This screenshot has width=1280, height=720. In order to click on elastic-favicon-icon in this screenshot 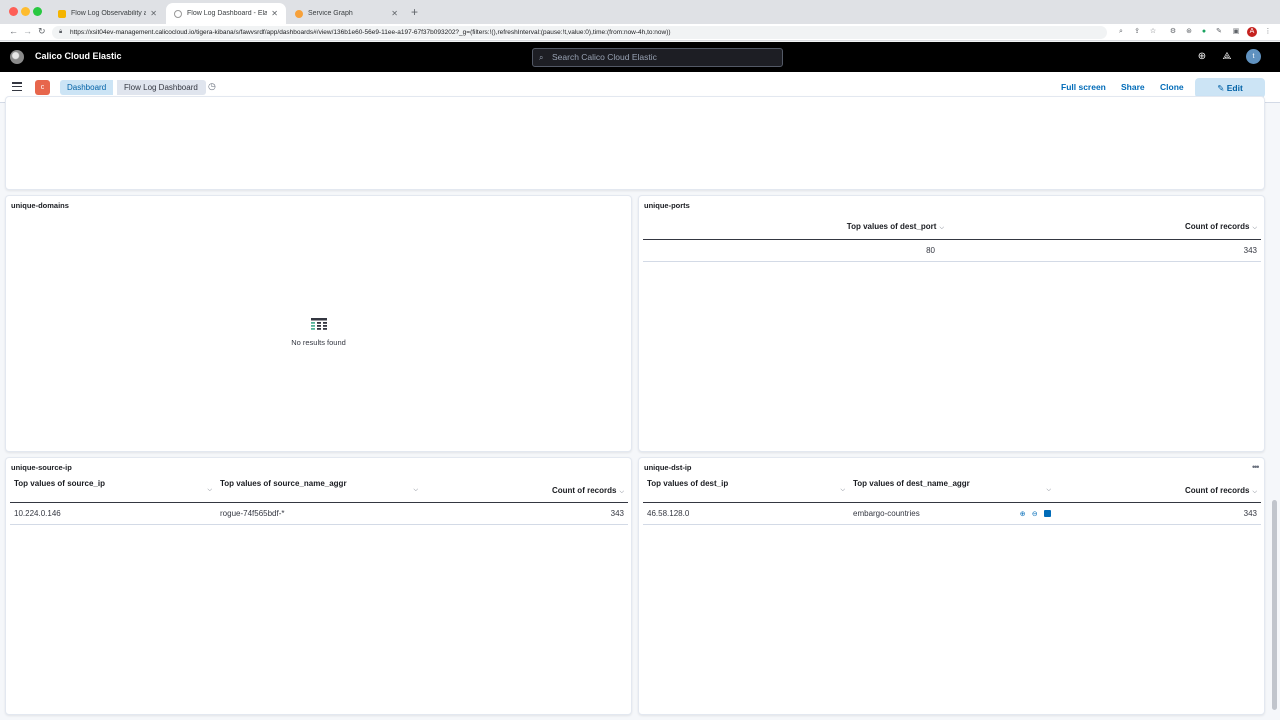, I will do `click(178, 13)`.